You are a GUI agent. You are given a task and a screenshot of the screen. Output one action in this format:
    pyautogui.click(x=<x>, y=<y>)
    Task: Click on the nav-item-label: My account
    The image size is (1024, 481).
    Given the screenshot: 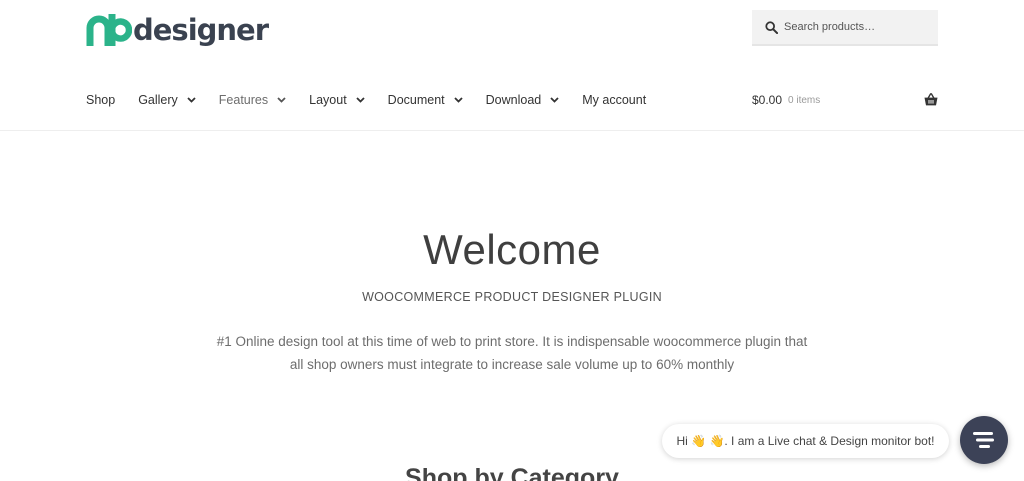 What is the action you would take?
    pyautogui.click(x=614, y=100)
    